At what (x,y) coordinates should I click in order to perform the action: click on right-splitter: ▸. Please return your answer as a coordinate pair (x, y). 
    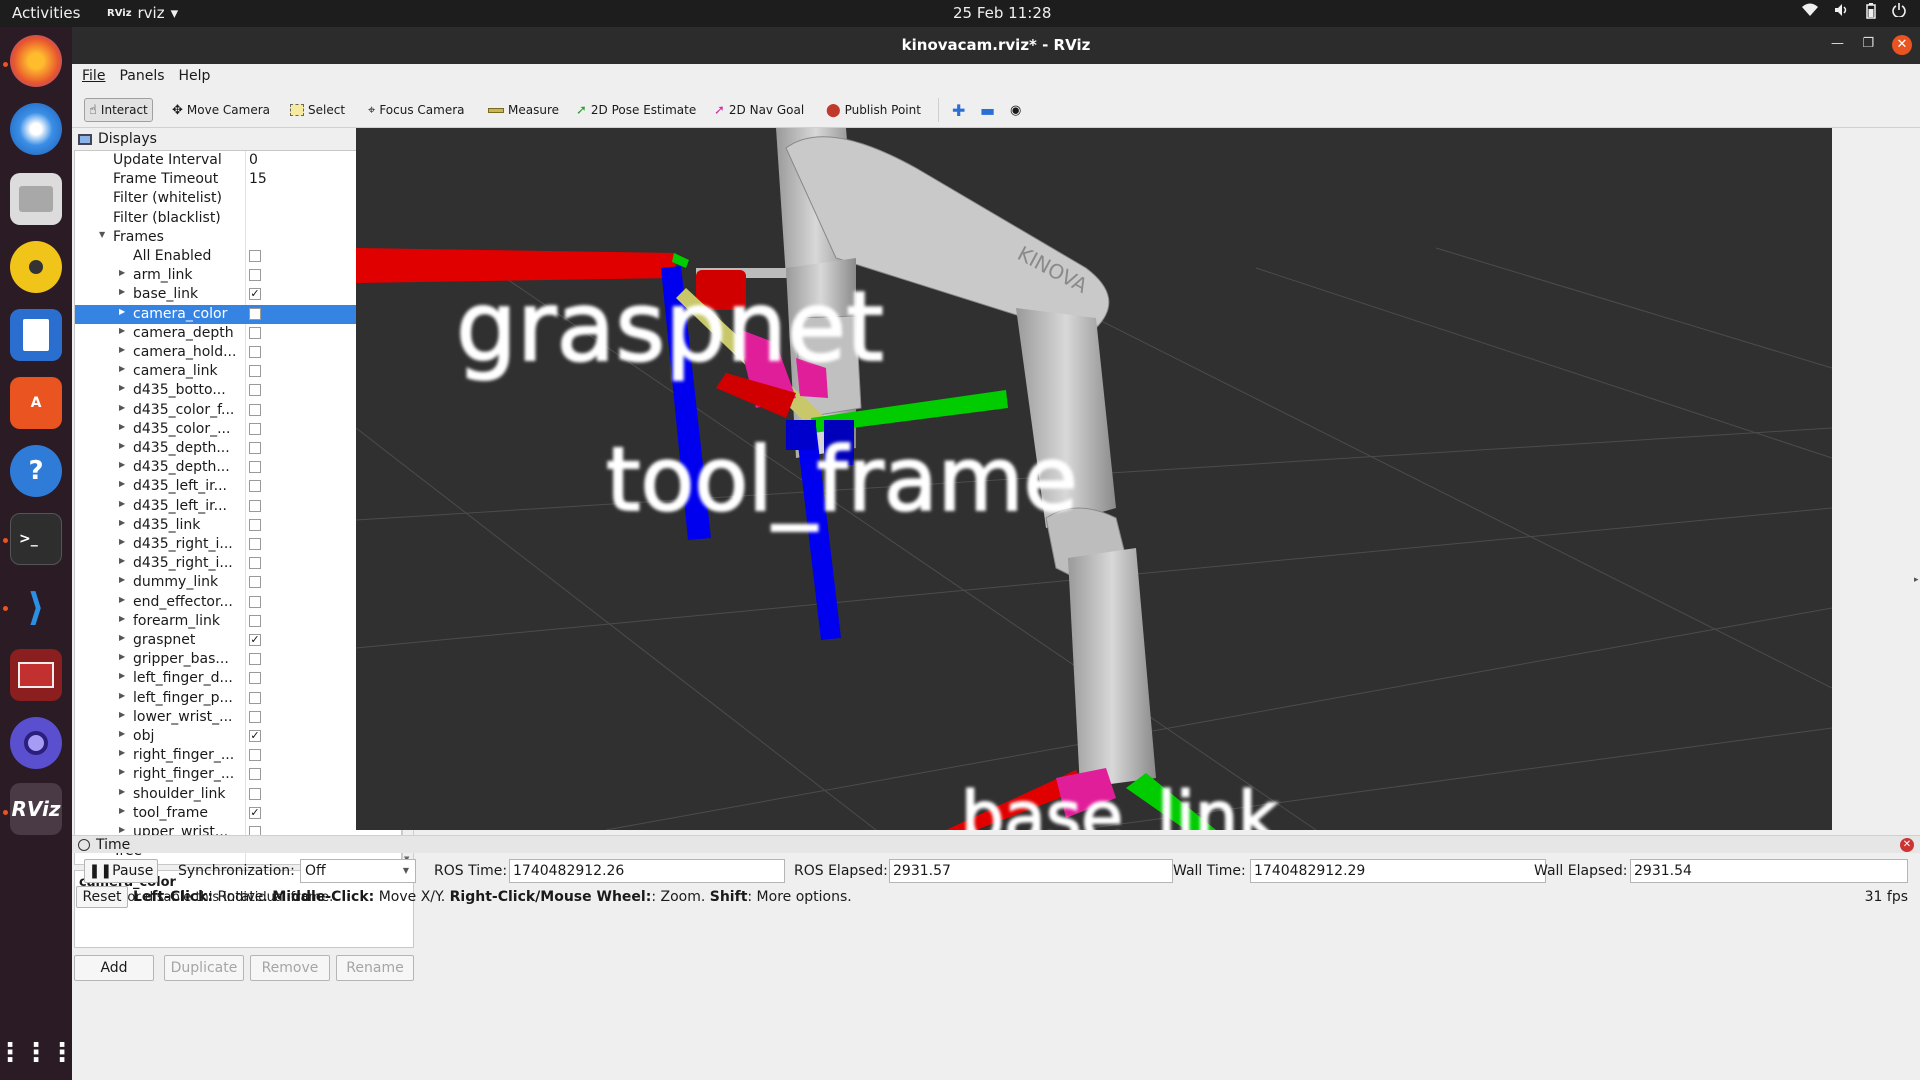
    Looking at the image, I should click on (1917, 513).